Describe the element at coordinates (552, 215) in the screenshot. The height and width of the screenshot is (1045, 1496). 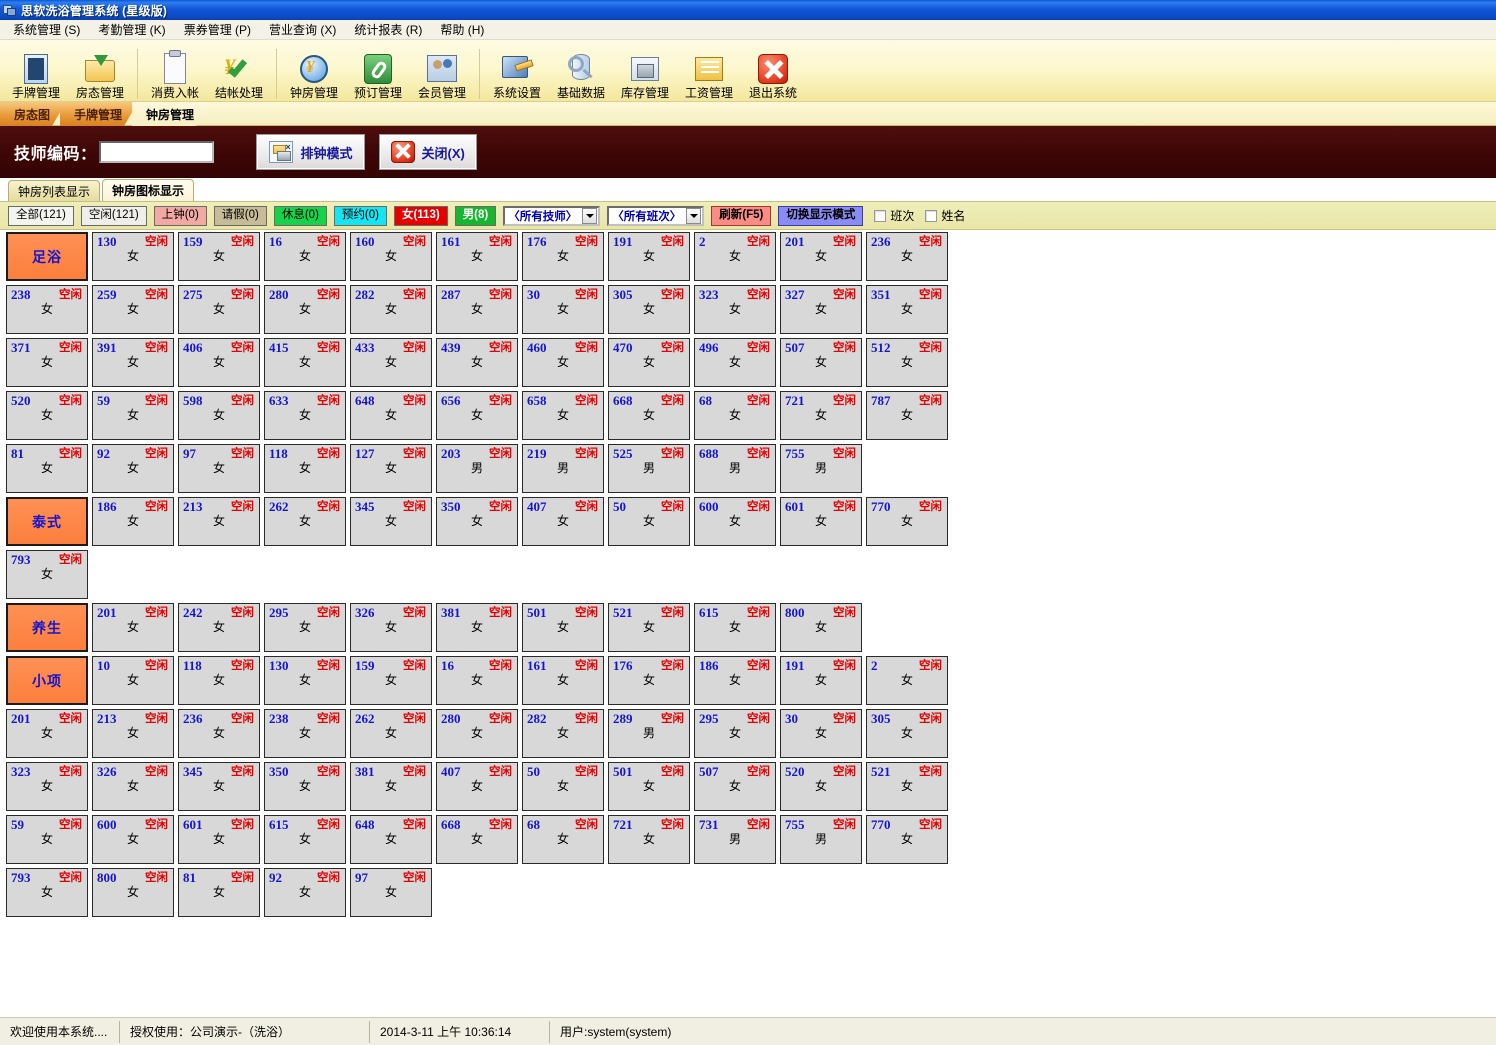
I see `technician-select: 〈所有技师〉` at that location.